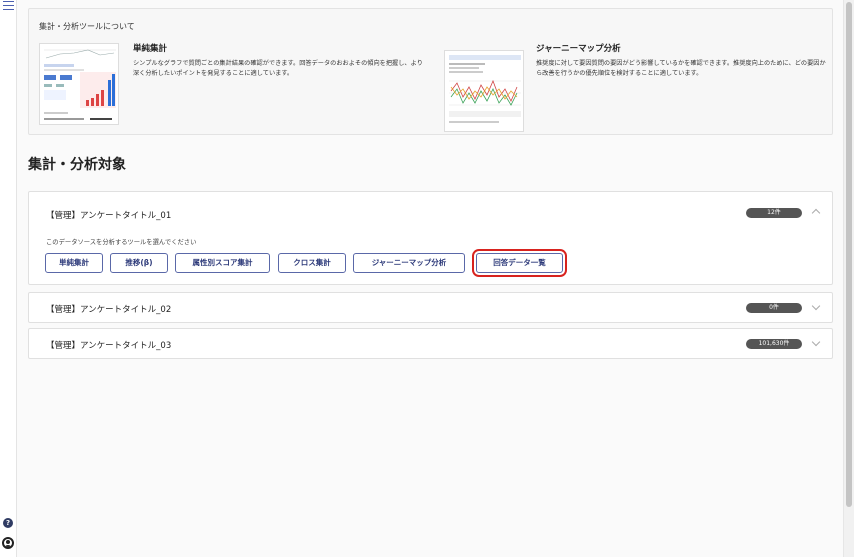 Image resolution: width=854 pixels, height=557 pixels. I want to click on datasource-card: 【管理】アンケートタイトル_03 101,630件, so click(430, 343).